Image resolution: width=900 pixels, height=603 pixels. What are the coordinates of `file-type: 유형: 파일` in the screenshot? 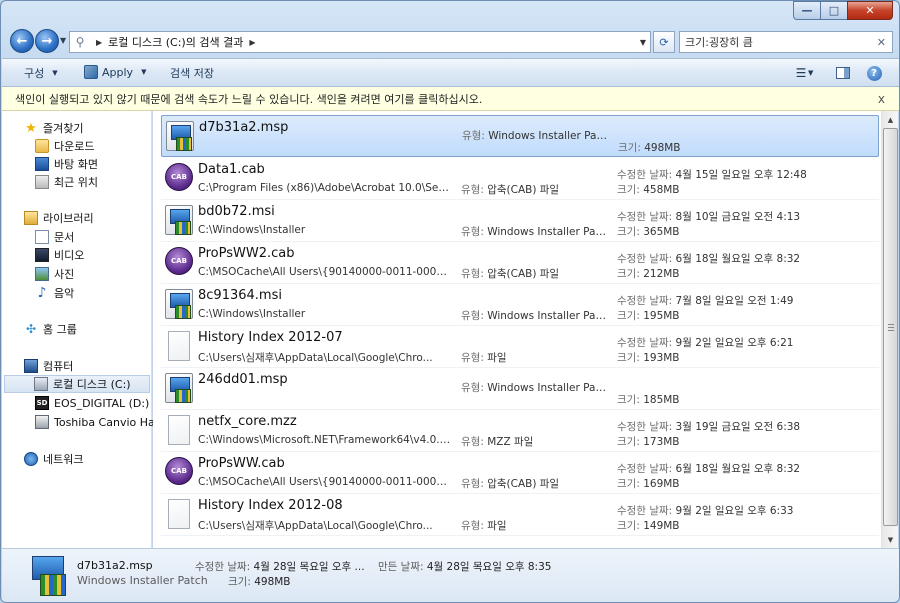 It's located at (484, 358).